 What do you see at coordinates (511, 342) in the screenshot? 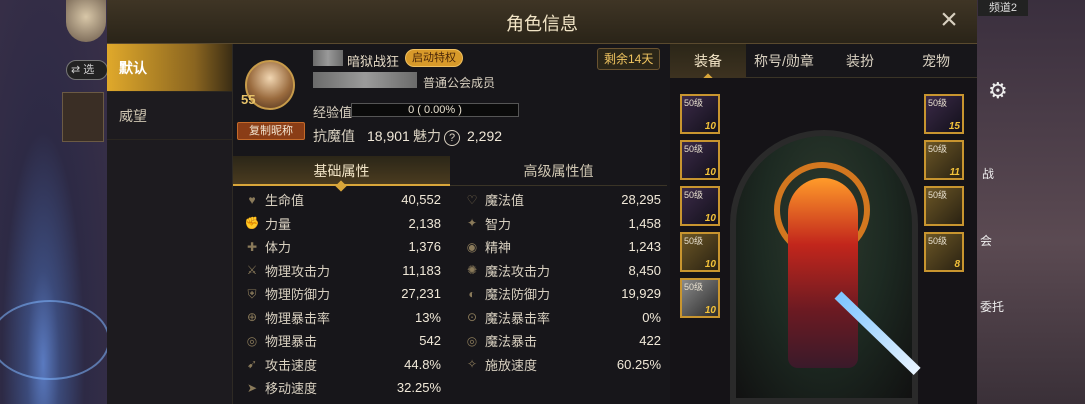
I see `stat-label: 魔法暴击` at bounding box center [511, 342].